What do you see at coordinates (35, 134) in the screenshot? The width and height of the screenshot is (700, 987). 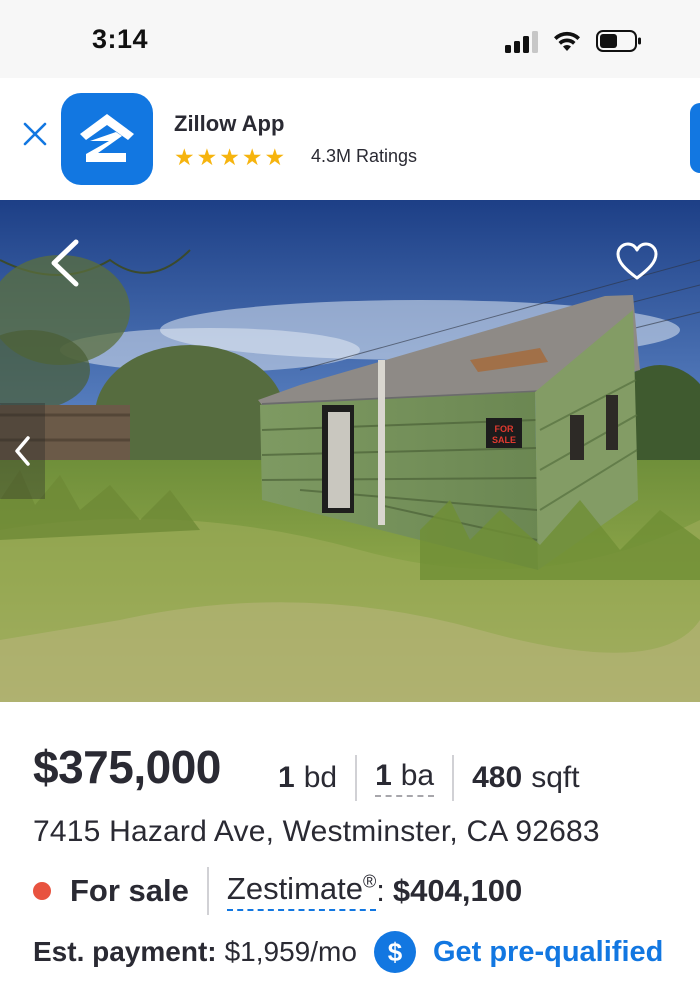 I see `close-icon` at bounding box center [35, 134].